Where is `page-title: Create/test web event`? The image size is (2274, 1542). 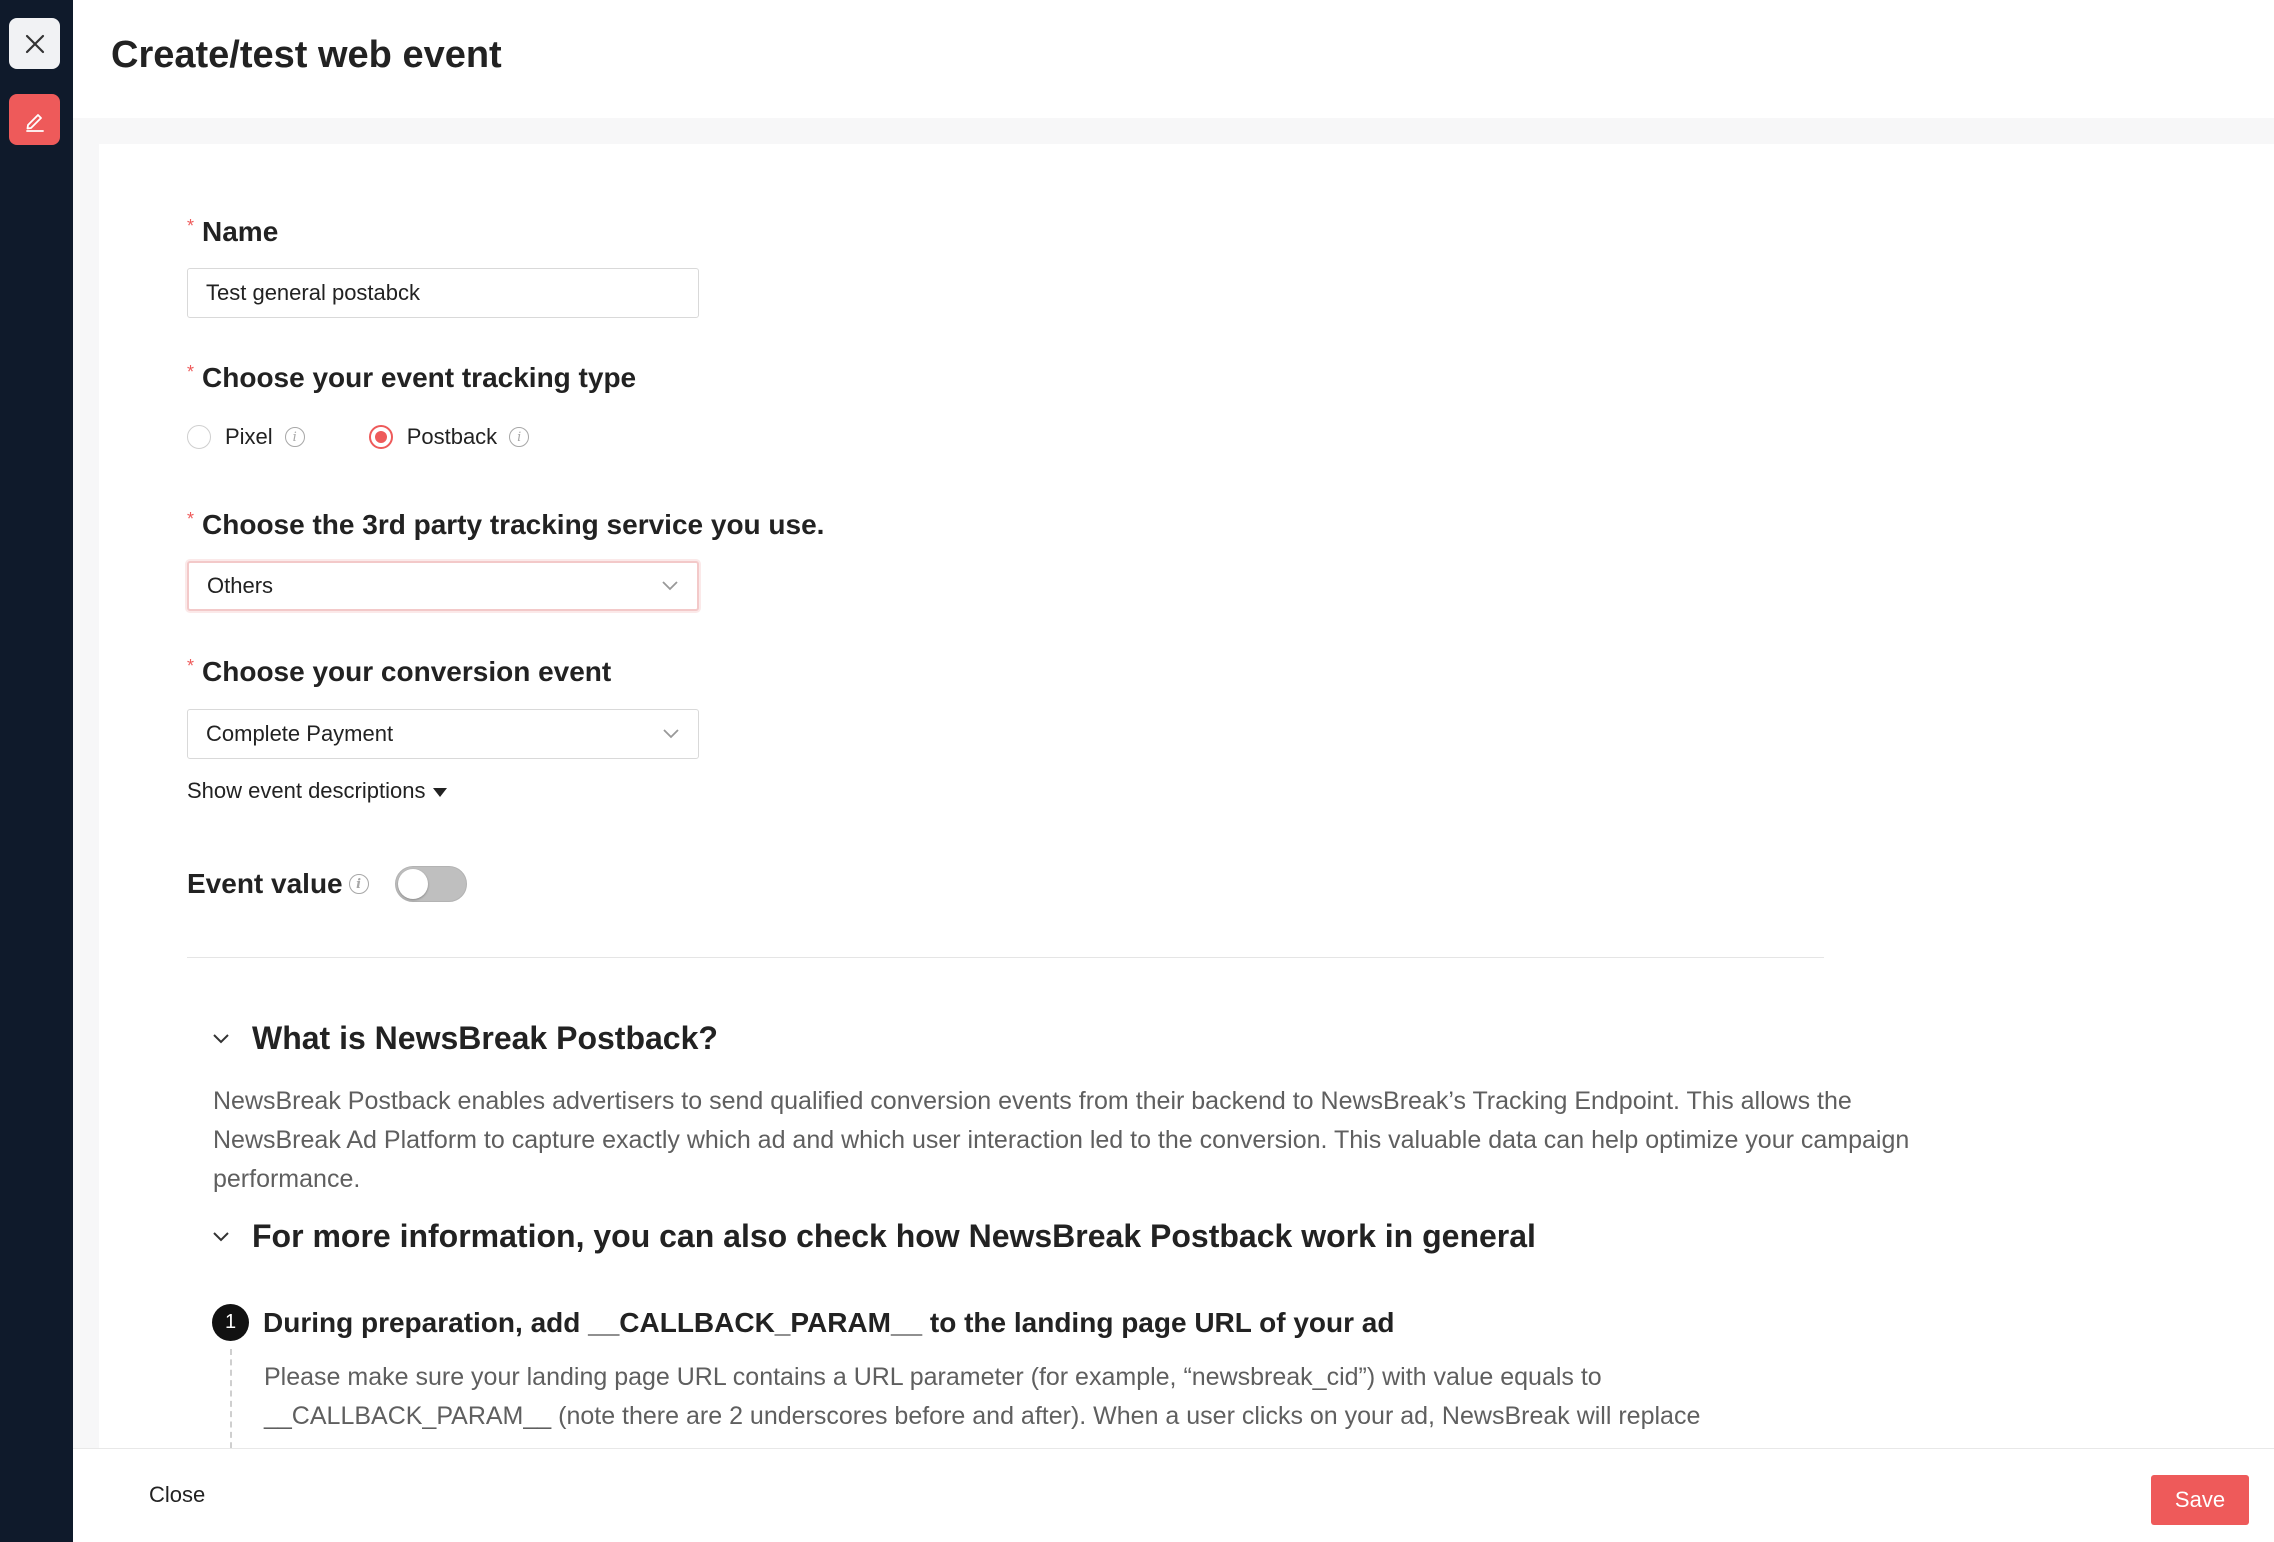
page-title: Create/test web event is located at coordinates (306, 55).